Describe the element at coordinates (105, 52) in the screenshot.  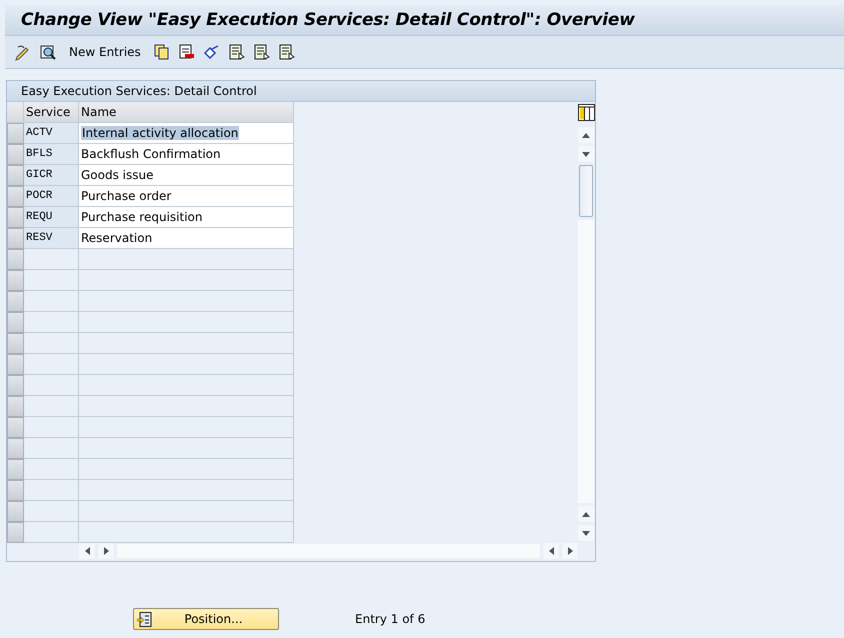
I see `new-entries-button: New Entries` at that location.